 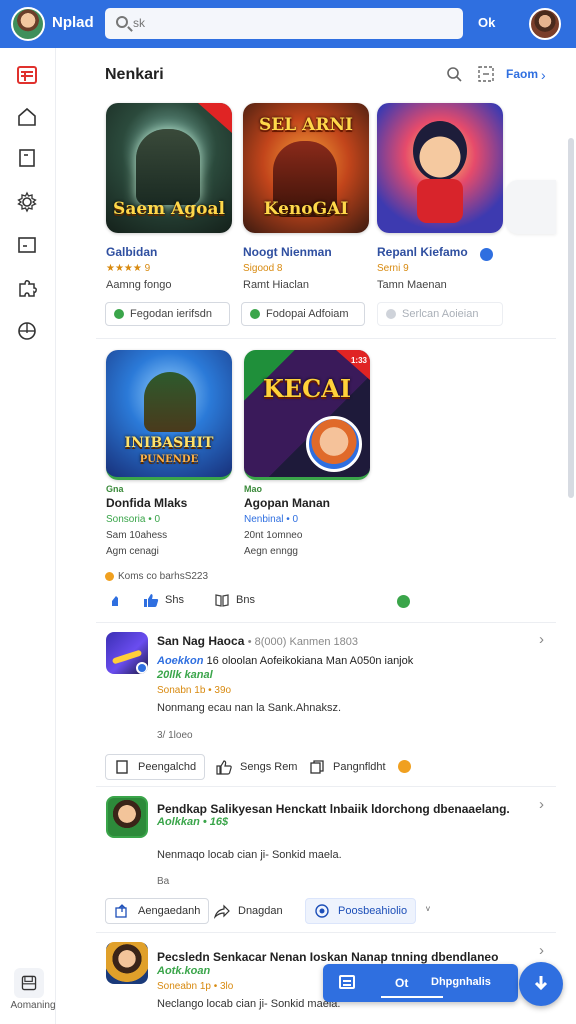 What do you see at coordinates (132, 551) in the screenshot?
I see `app-subtitle: Agm cenagi` at bounding box center [132, 551].